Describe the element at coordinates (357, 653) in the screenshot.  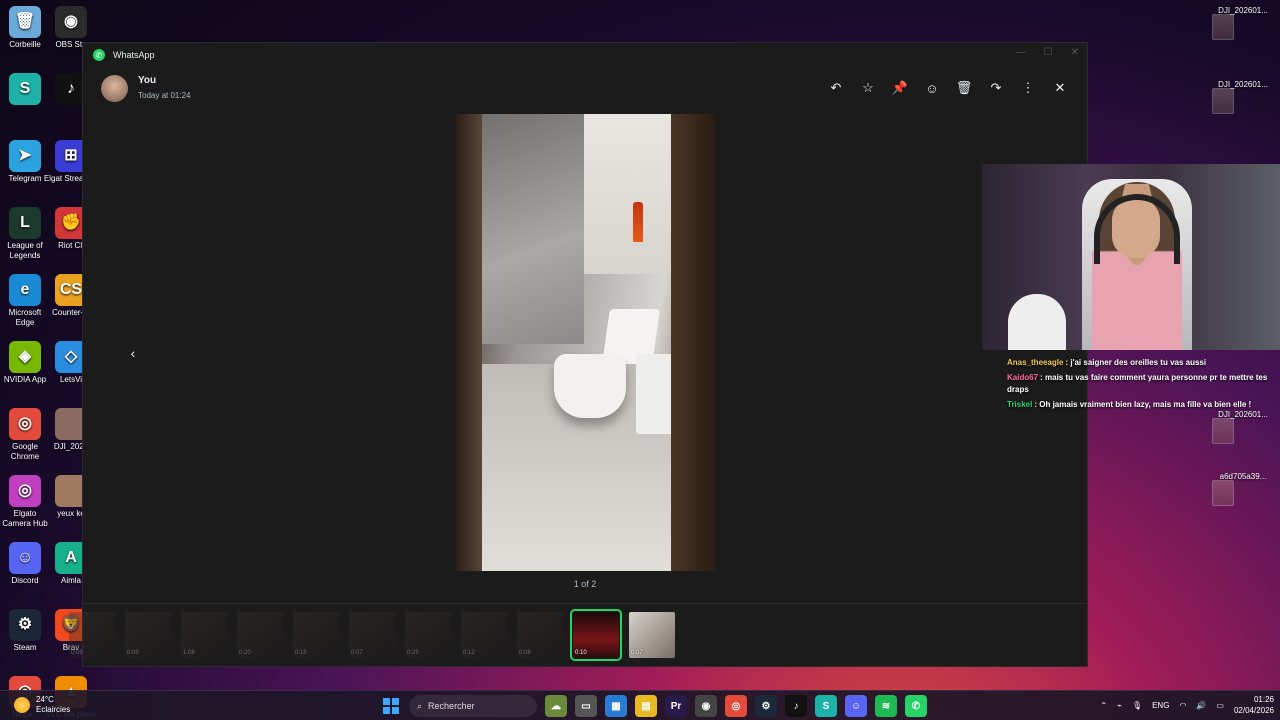
I see `thumbnail-duration: 0:07` at that location.